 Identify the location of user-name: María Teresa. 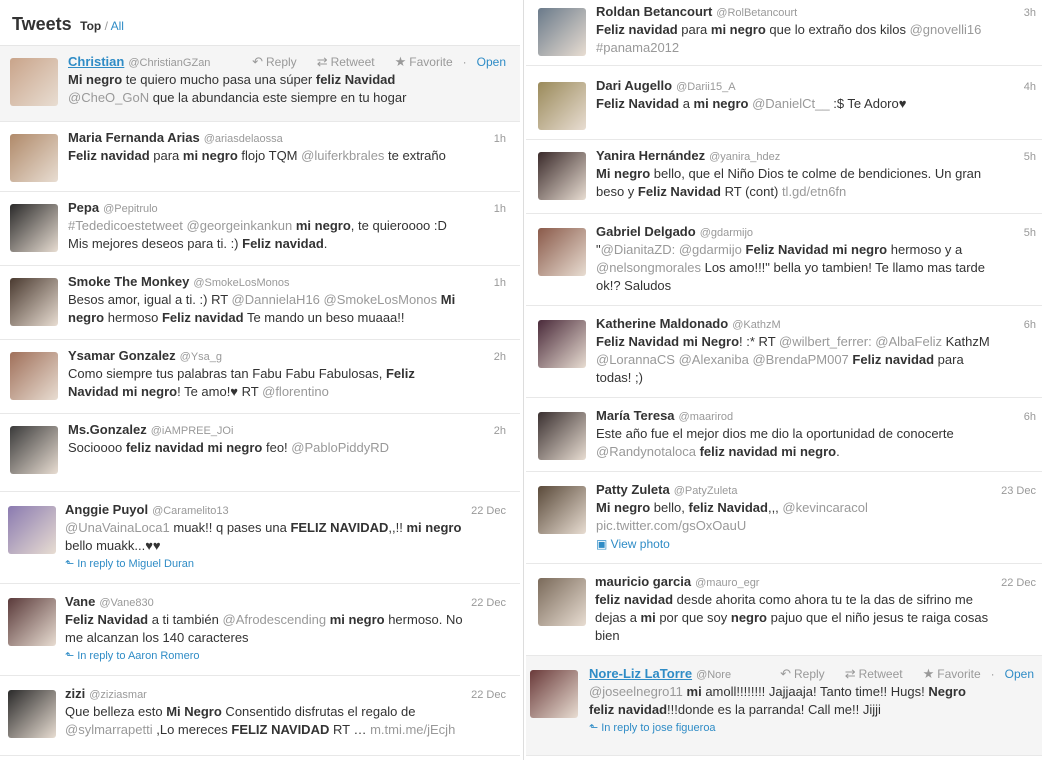
(635, 415).